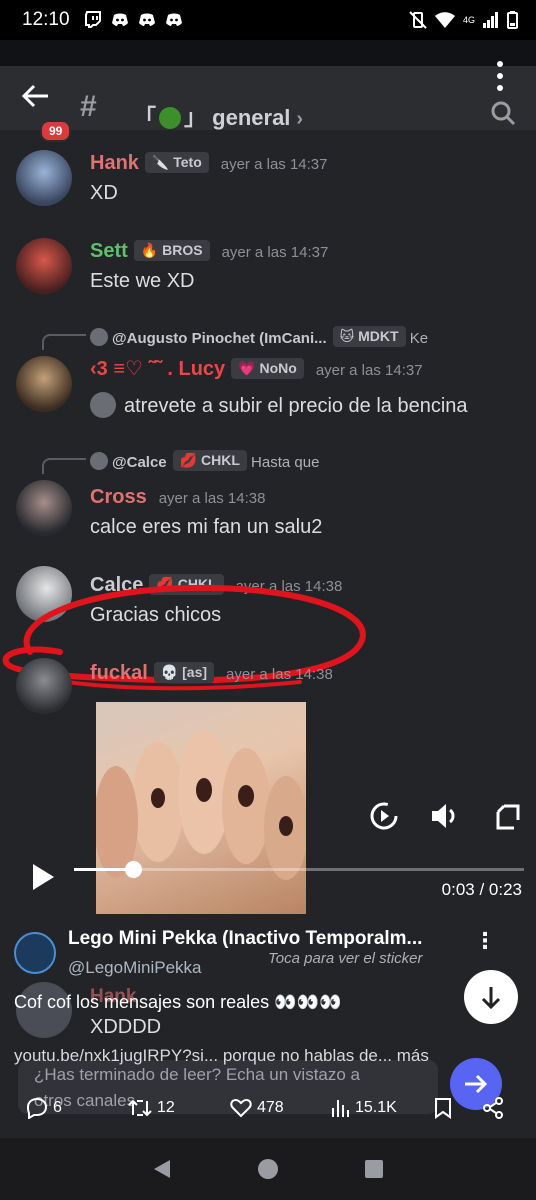  What do you see at coordinates (444, 20) in the screenshot?
I see `wifi-icon` at bounding box center [444, 20].